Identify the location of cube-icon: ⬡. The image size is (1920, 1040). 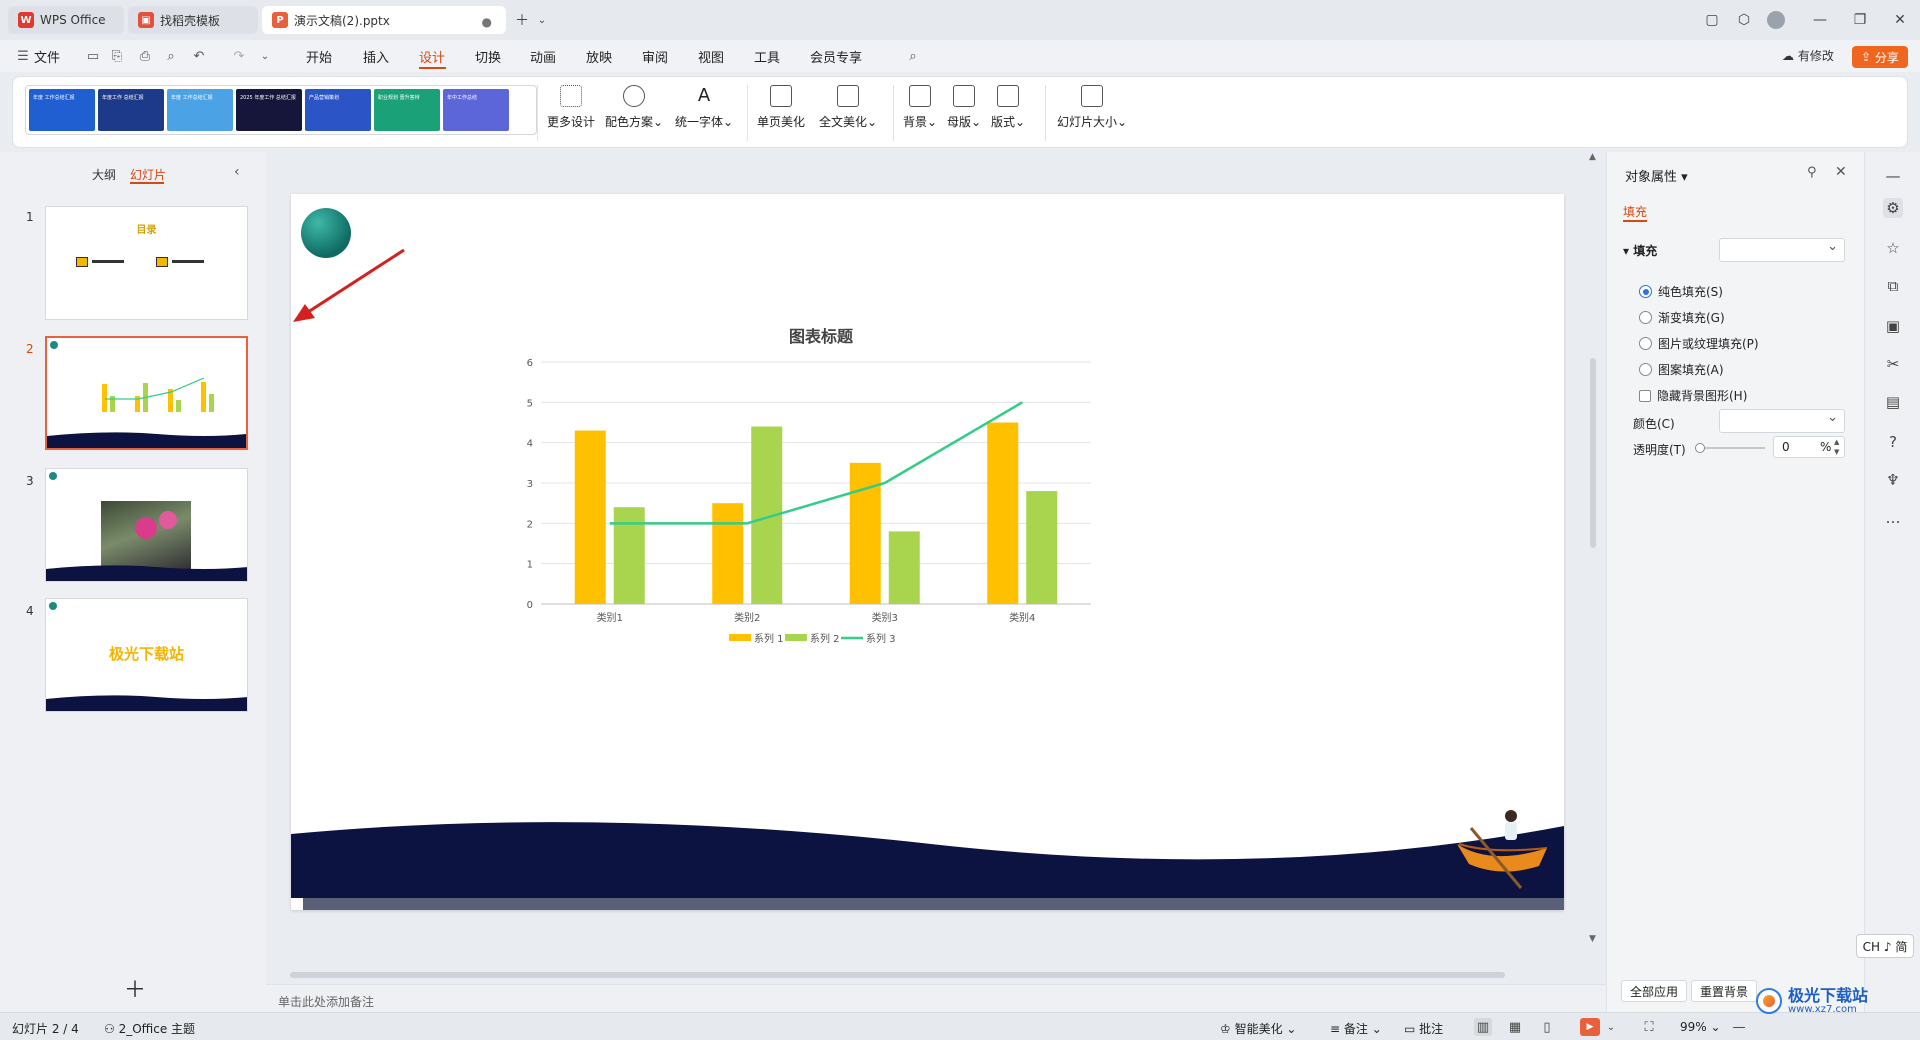
(1744, 20).